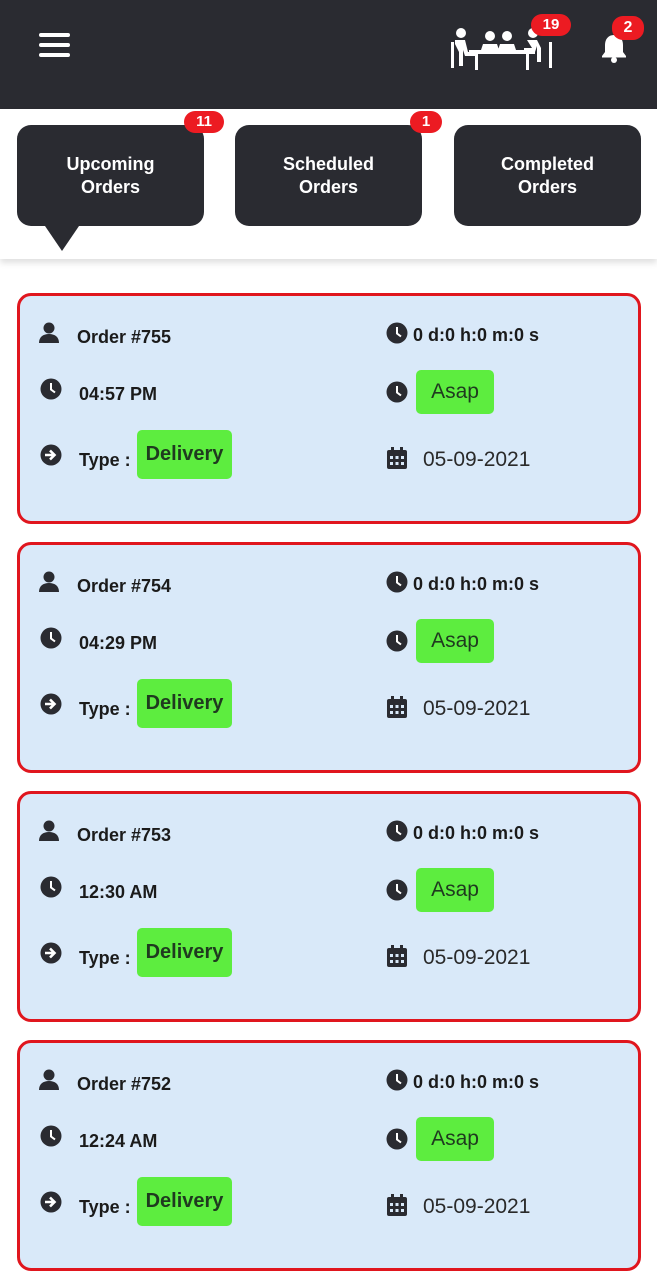 The height and width of the screenshot is (1280, 657). Describe the element at coordinates (124, 337) in the screenshot. I see `order-number: Order #755` at that location.